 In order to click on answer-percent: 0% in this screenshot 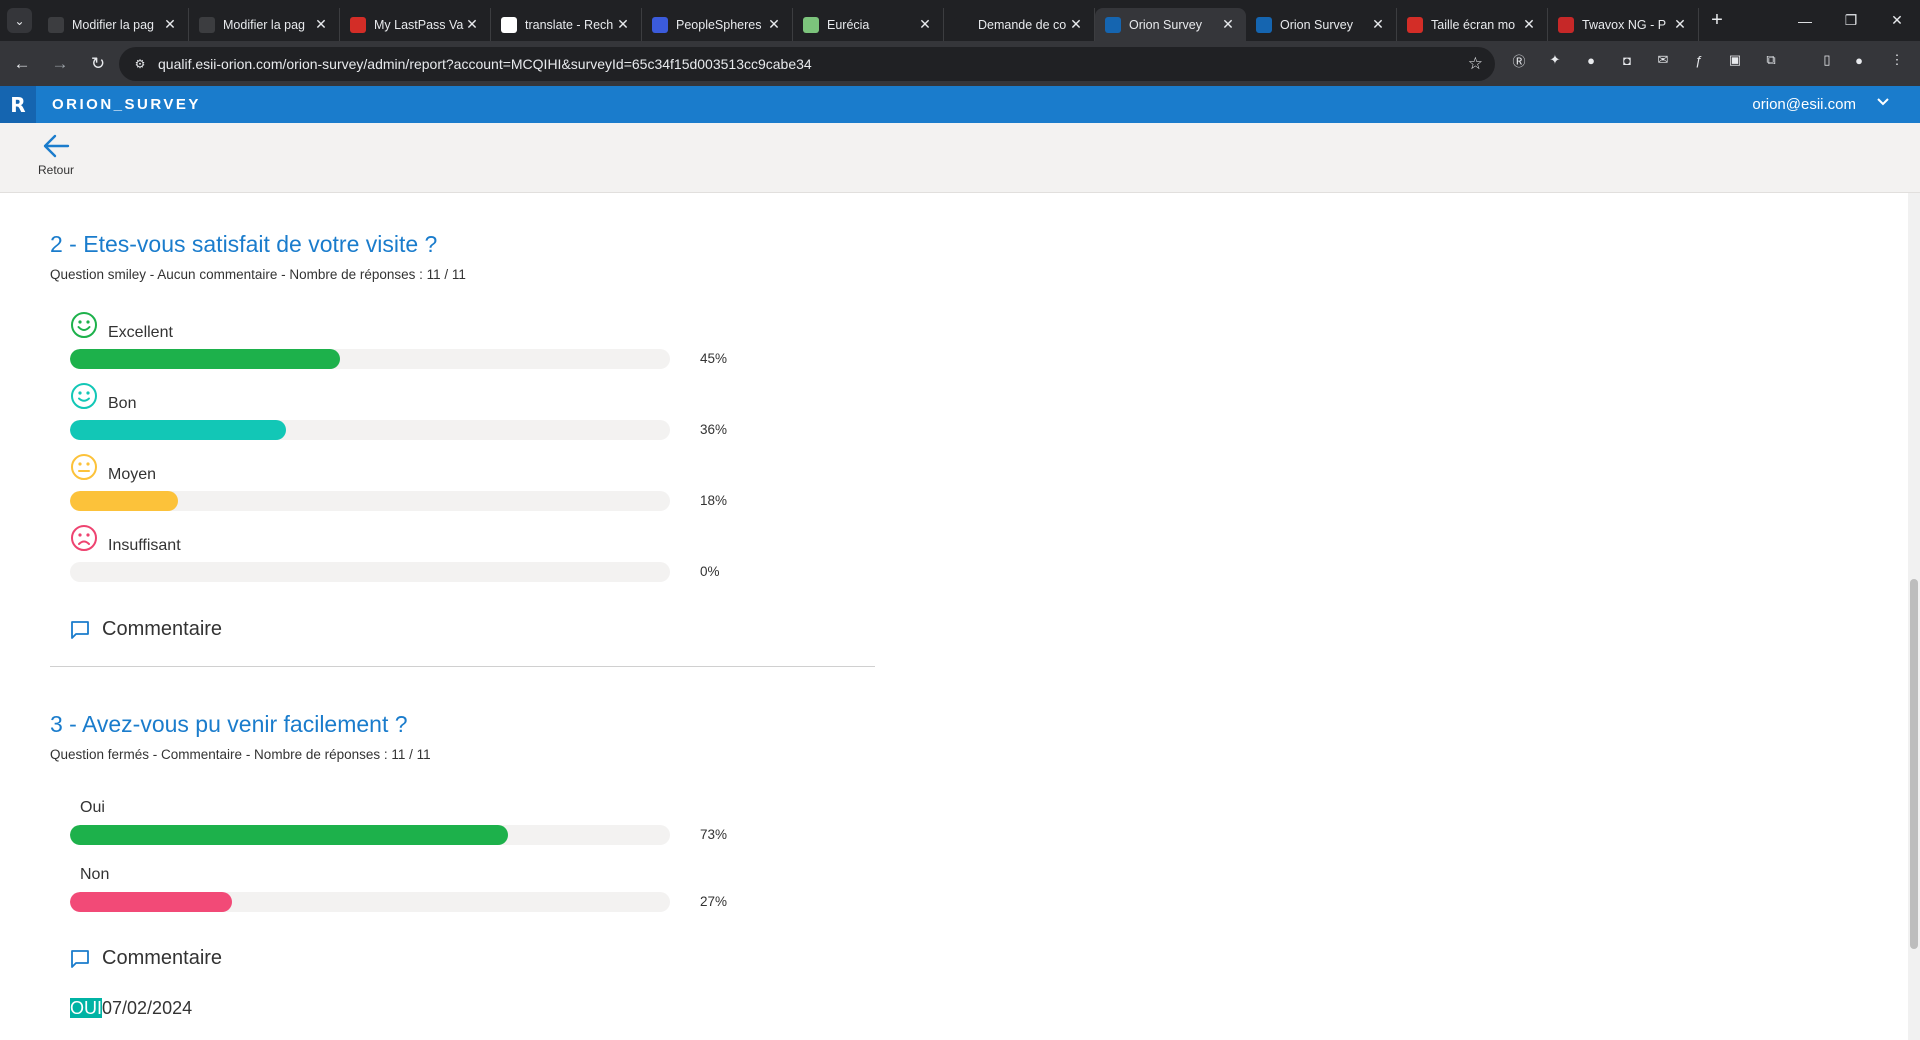, I will do `click(710, 571)`.